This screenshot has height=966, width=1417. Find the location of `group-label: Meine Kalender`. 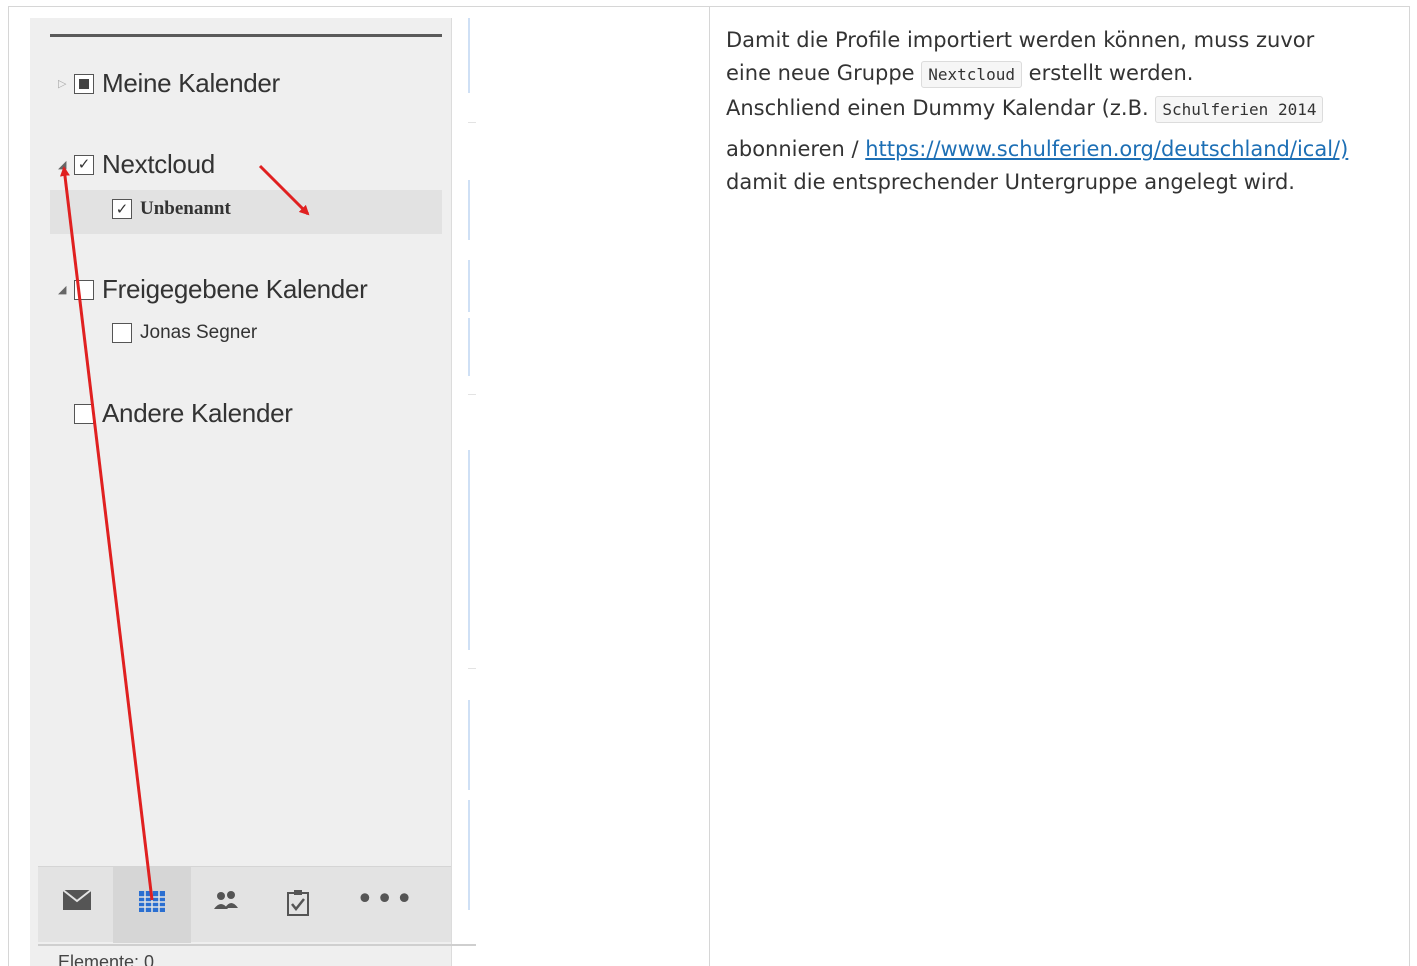

group-label: Meine Kalender is located at coordinates (191, 83).